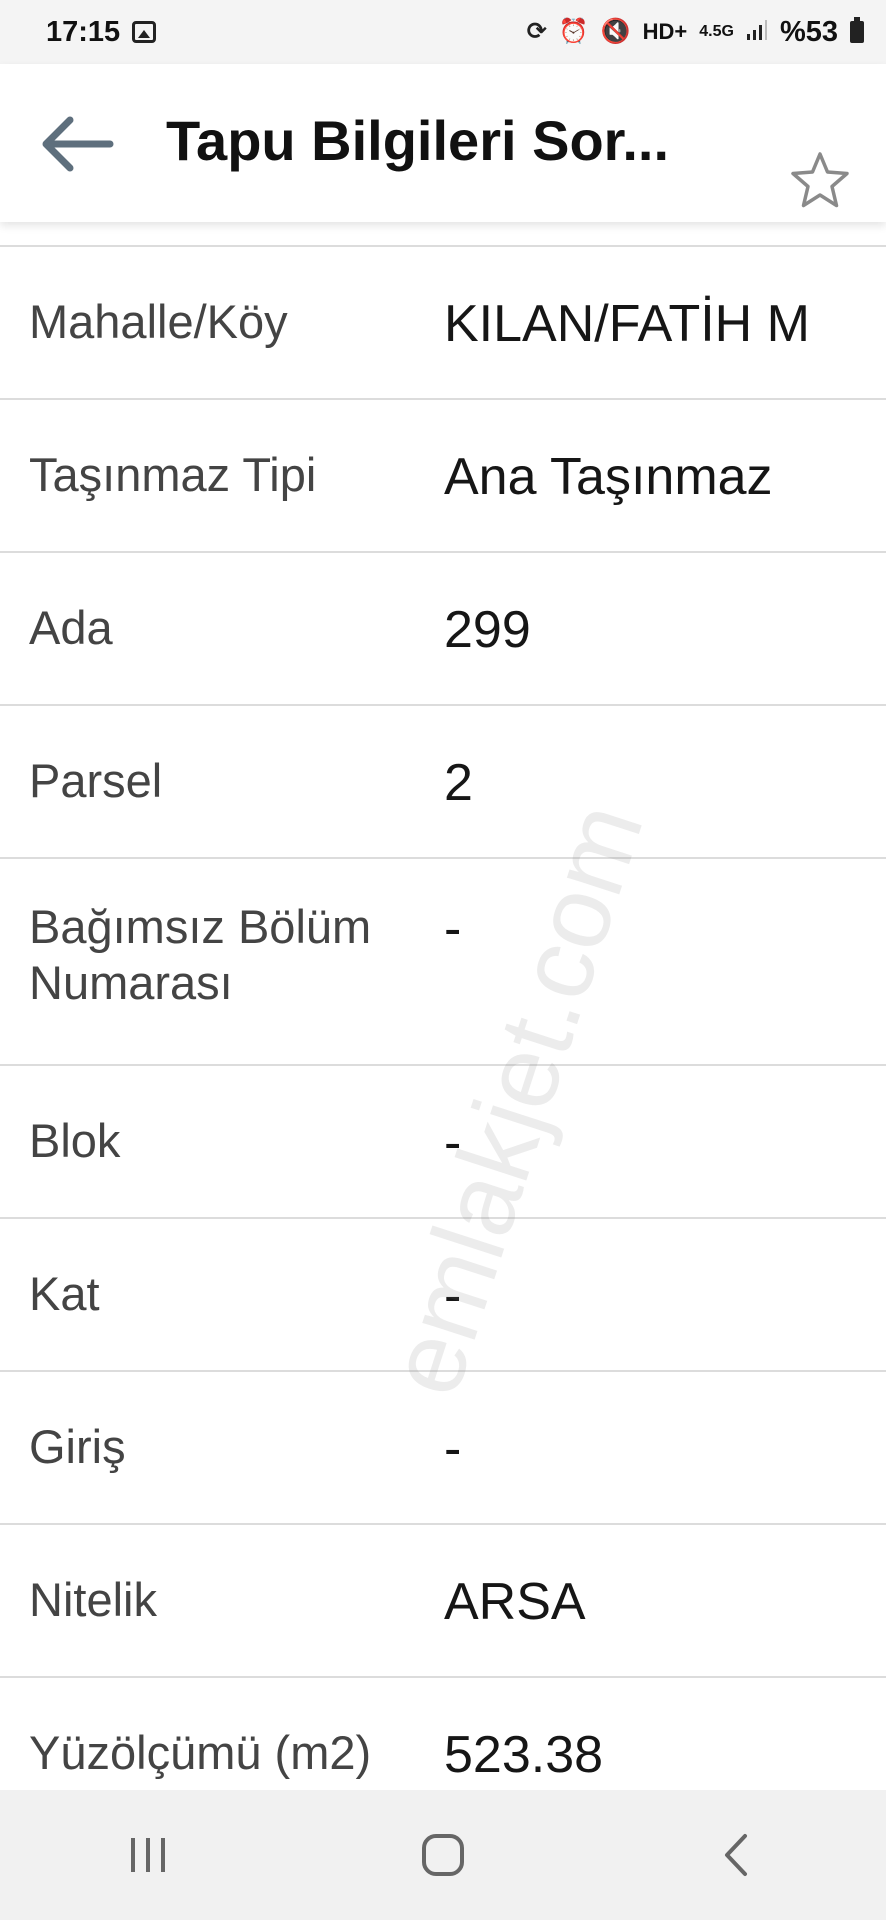 This screenshot has height=1920, width=886. I want to click on status-time: 17:15, so click(83, 31).